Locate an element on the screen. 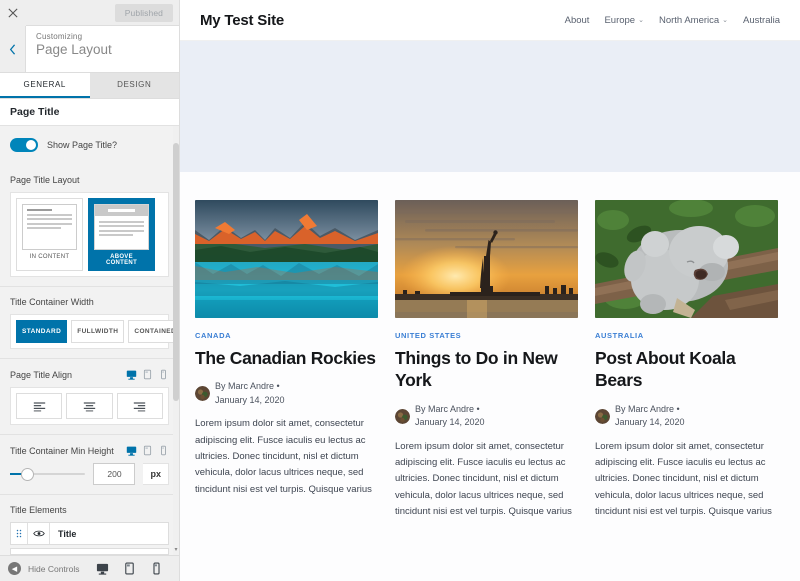  close-icon is located at coordinates (13, 13).